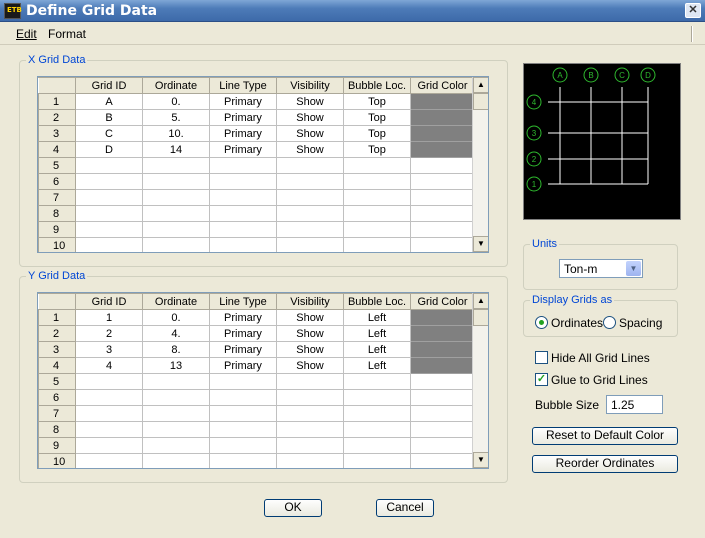 This screenshot has width=705, height=538. I want to click on table-row: 5, so click(256, 165).